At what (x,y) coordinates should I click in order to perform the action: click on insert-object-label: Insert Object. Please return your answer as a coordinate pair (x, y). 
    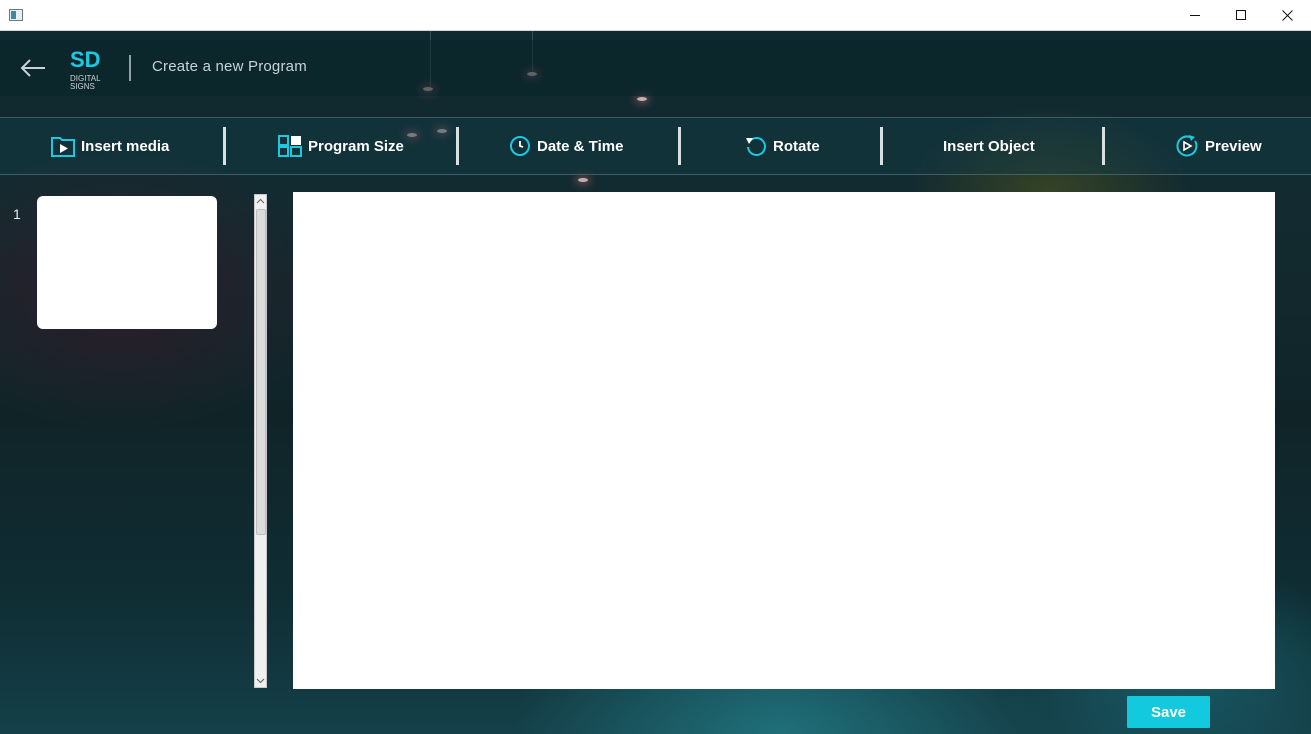
    Looking at the image, I should click on (989, 146).